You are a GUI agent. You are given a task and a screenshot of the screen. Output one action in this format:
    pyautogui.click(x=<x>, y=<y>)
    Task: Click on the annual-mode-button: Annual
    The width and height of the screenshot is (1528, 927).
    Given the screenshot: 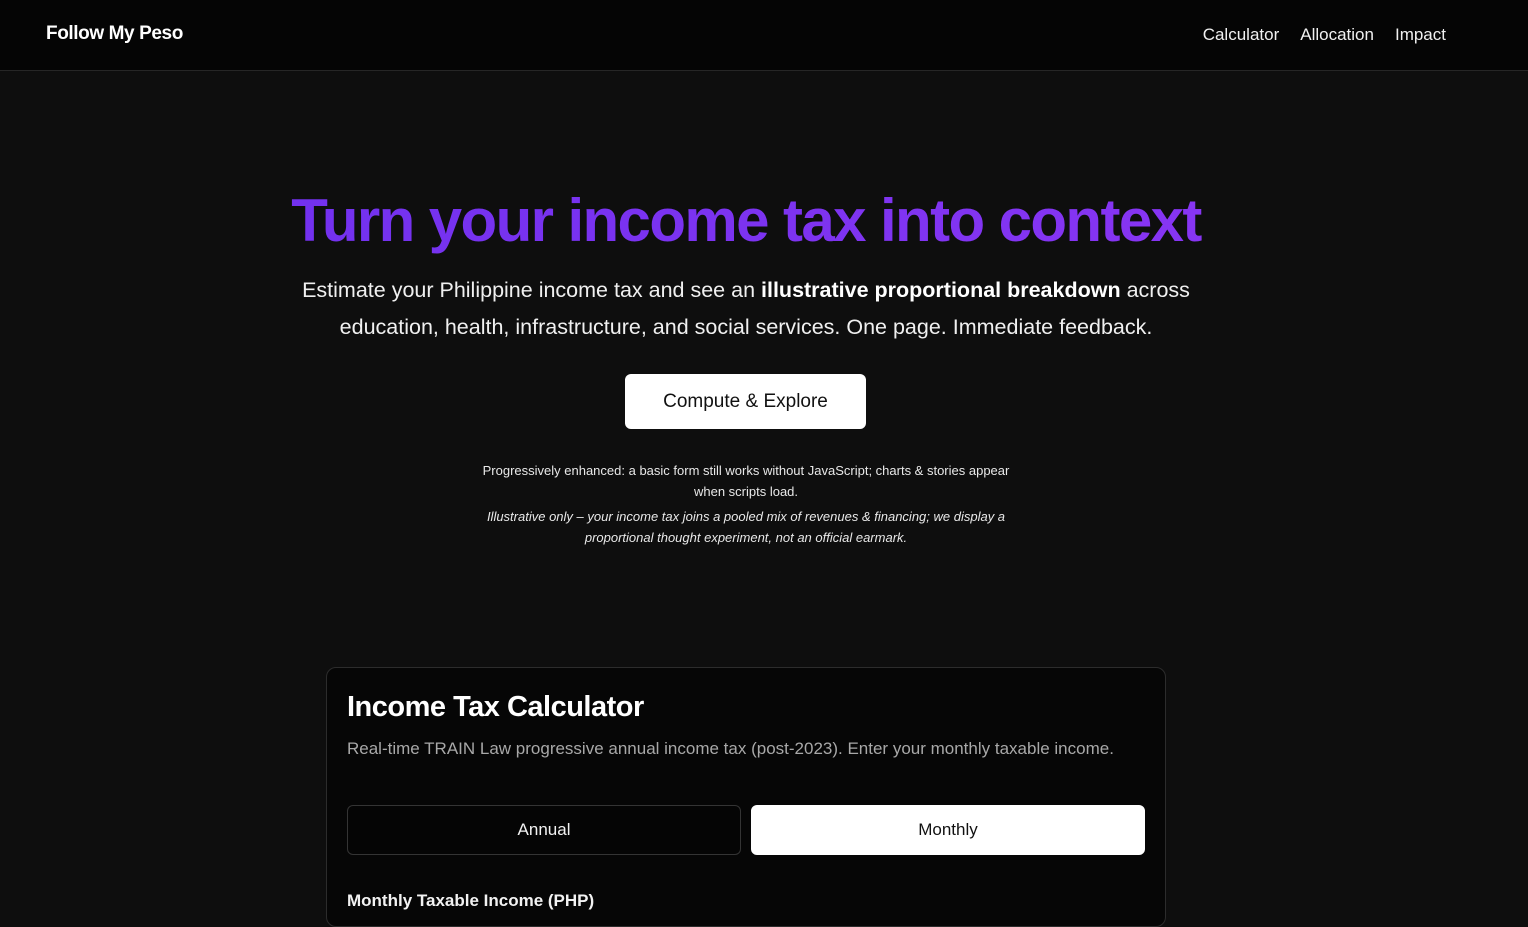 What is the action you would take?
    pyautogui.click(x=544, y=830)
    